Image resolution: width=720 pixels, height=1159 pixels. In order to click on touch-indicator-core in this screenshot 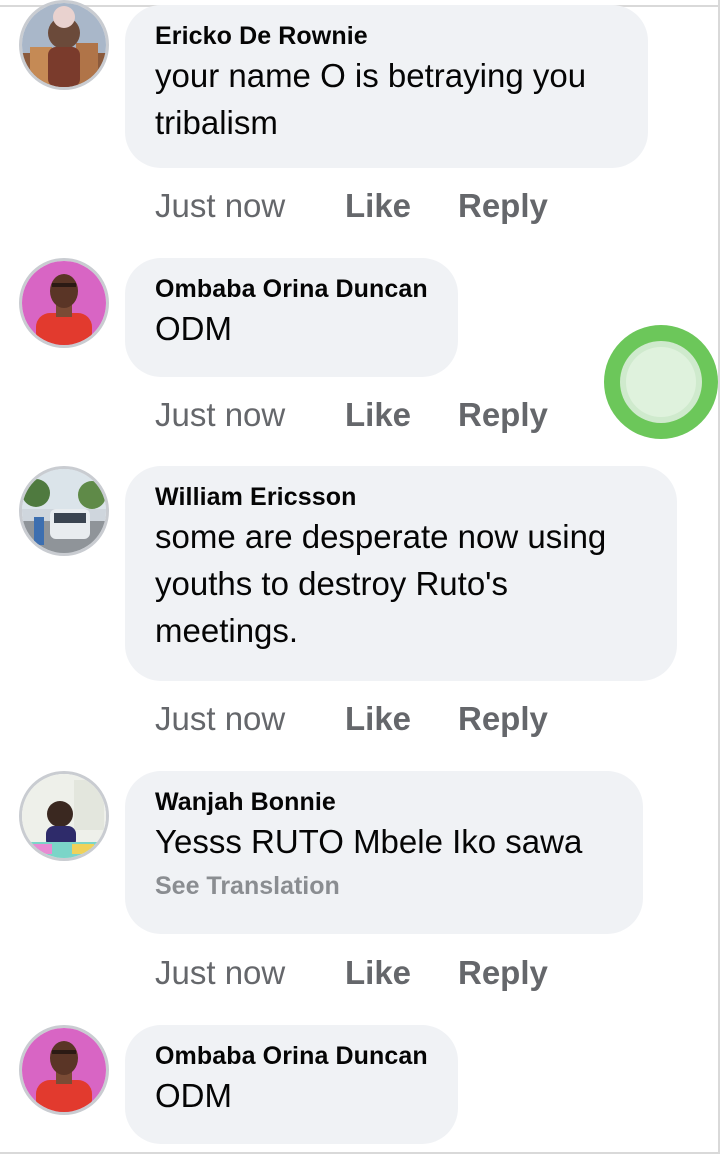, I will do `click(661, 382)`.